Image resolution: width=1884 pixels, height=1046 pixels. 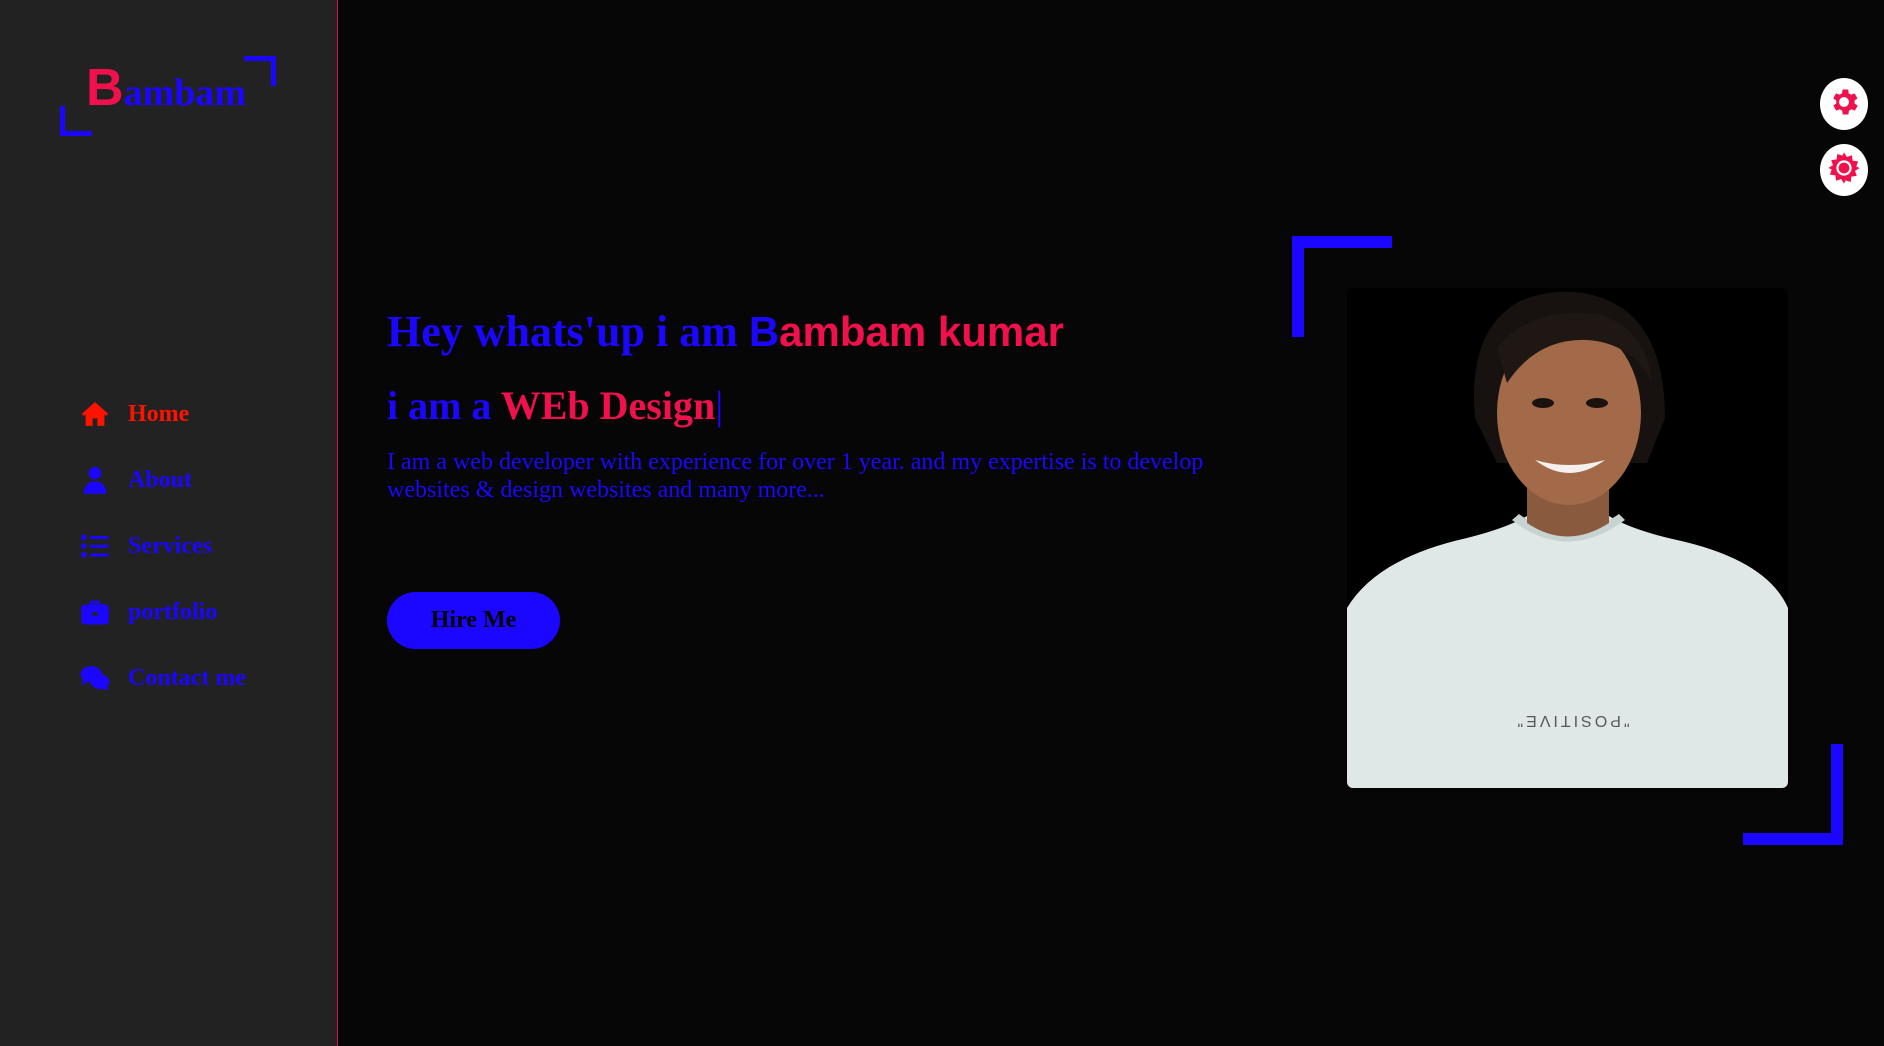 I want to click on hero-greeting: Hey whats'up i am, so click(x=568, y=331).